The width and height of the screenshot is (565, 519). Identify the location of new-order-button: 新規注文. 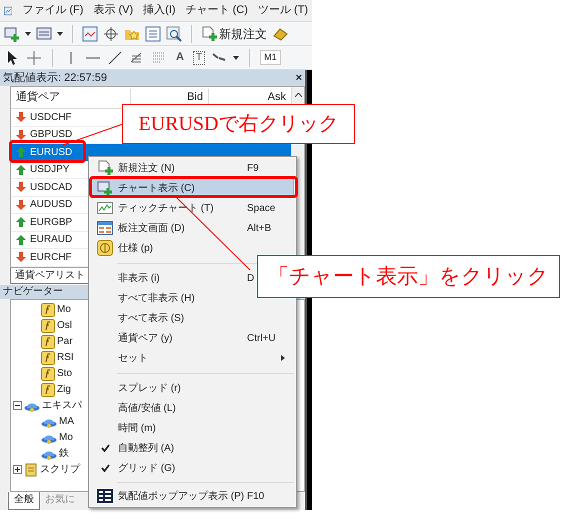
(234, 33).